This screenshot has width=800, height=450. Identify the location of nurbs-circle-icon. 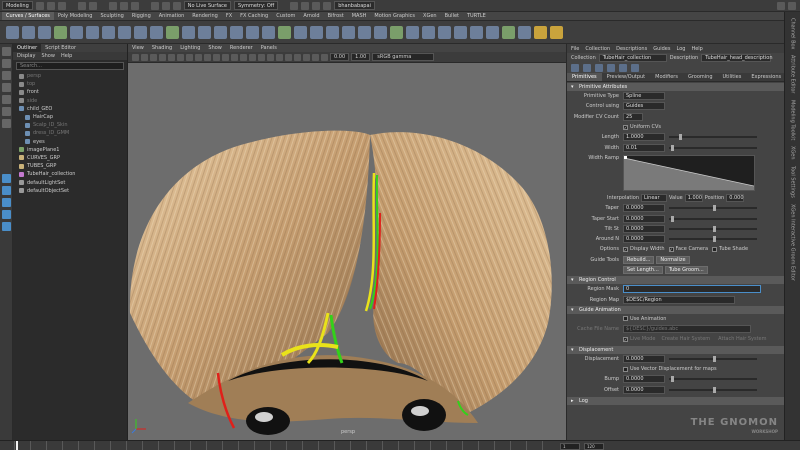
(12, 32).